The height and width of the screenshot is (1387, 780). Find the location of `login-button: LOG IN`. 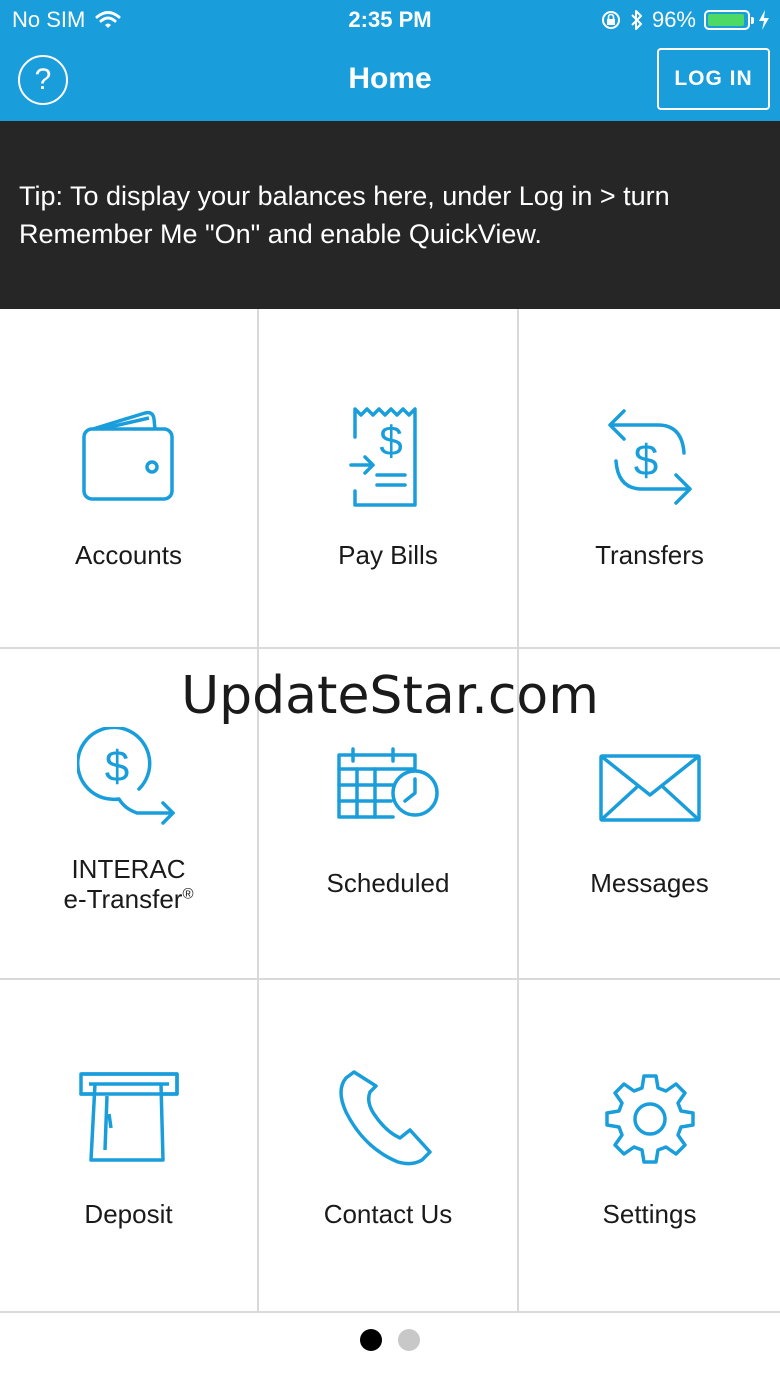

login-button: LOG IN is located at coordinates (713, 79).